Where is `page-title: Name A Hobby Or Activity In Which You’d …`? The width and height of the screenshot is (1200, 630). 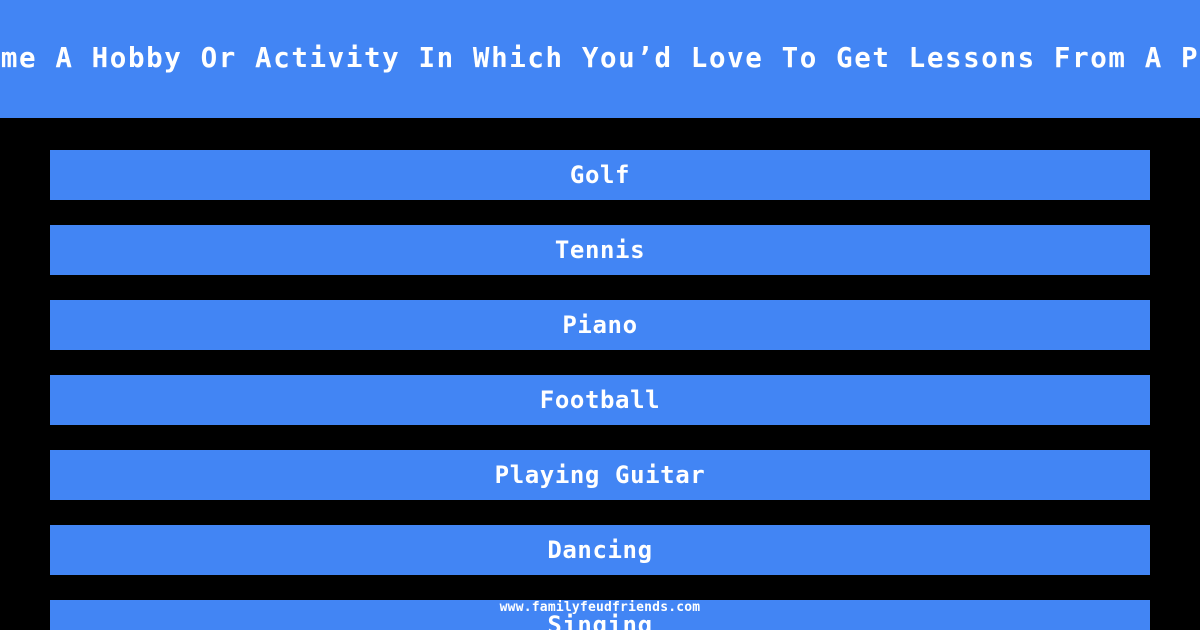
page-title: Name A Hobby Or Activity In Which You’d … is located at coordinates (600, 58).